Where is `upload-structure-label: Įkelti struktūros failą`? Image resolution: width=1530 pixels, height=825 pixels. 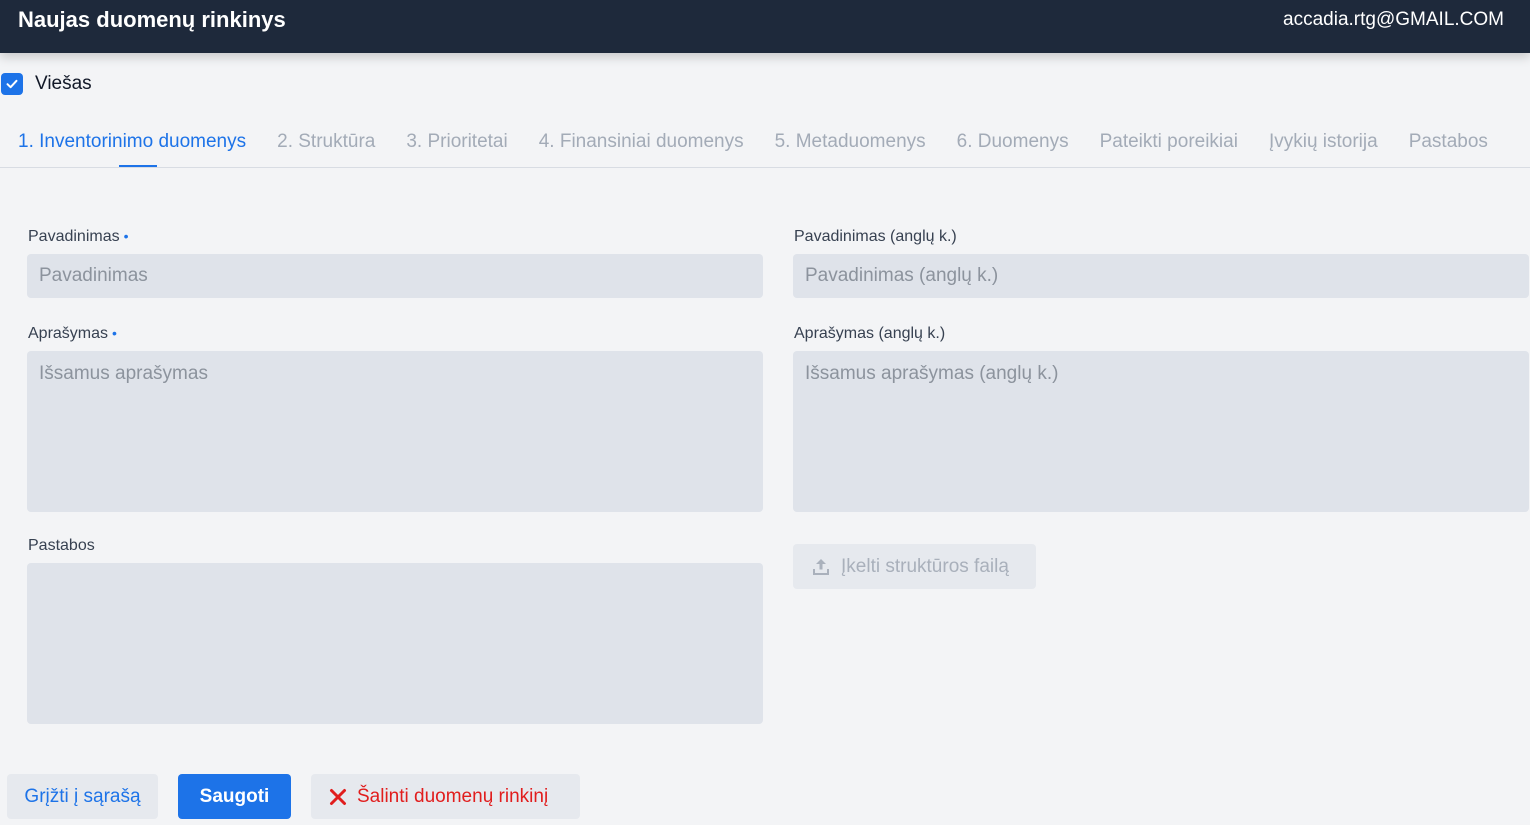
upload-structure-label: Įkelti struktūros failą is located at coordinates (925, 566).